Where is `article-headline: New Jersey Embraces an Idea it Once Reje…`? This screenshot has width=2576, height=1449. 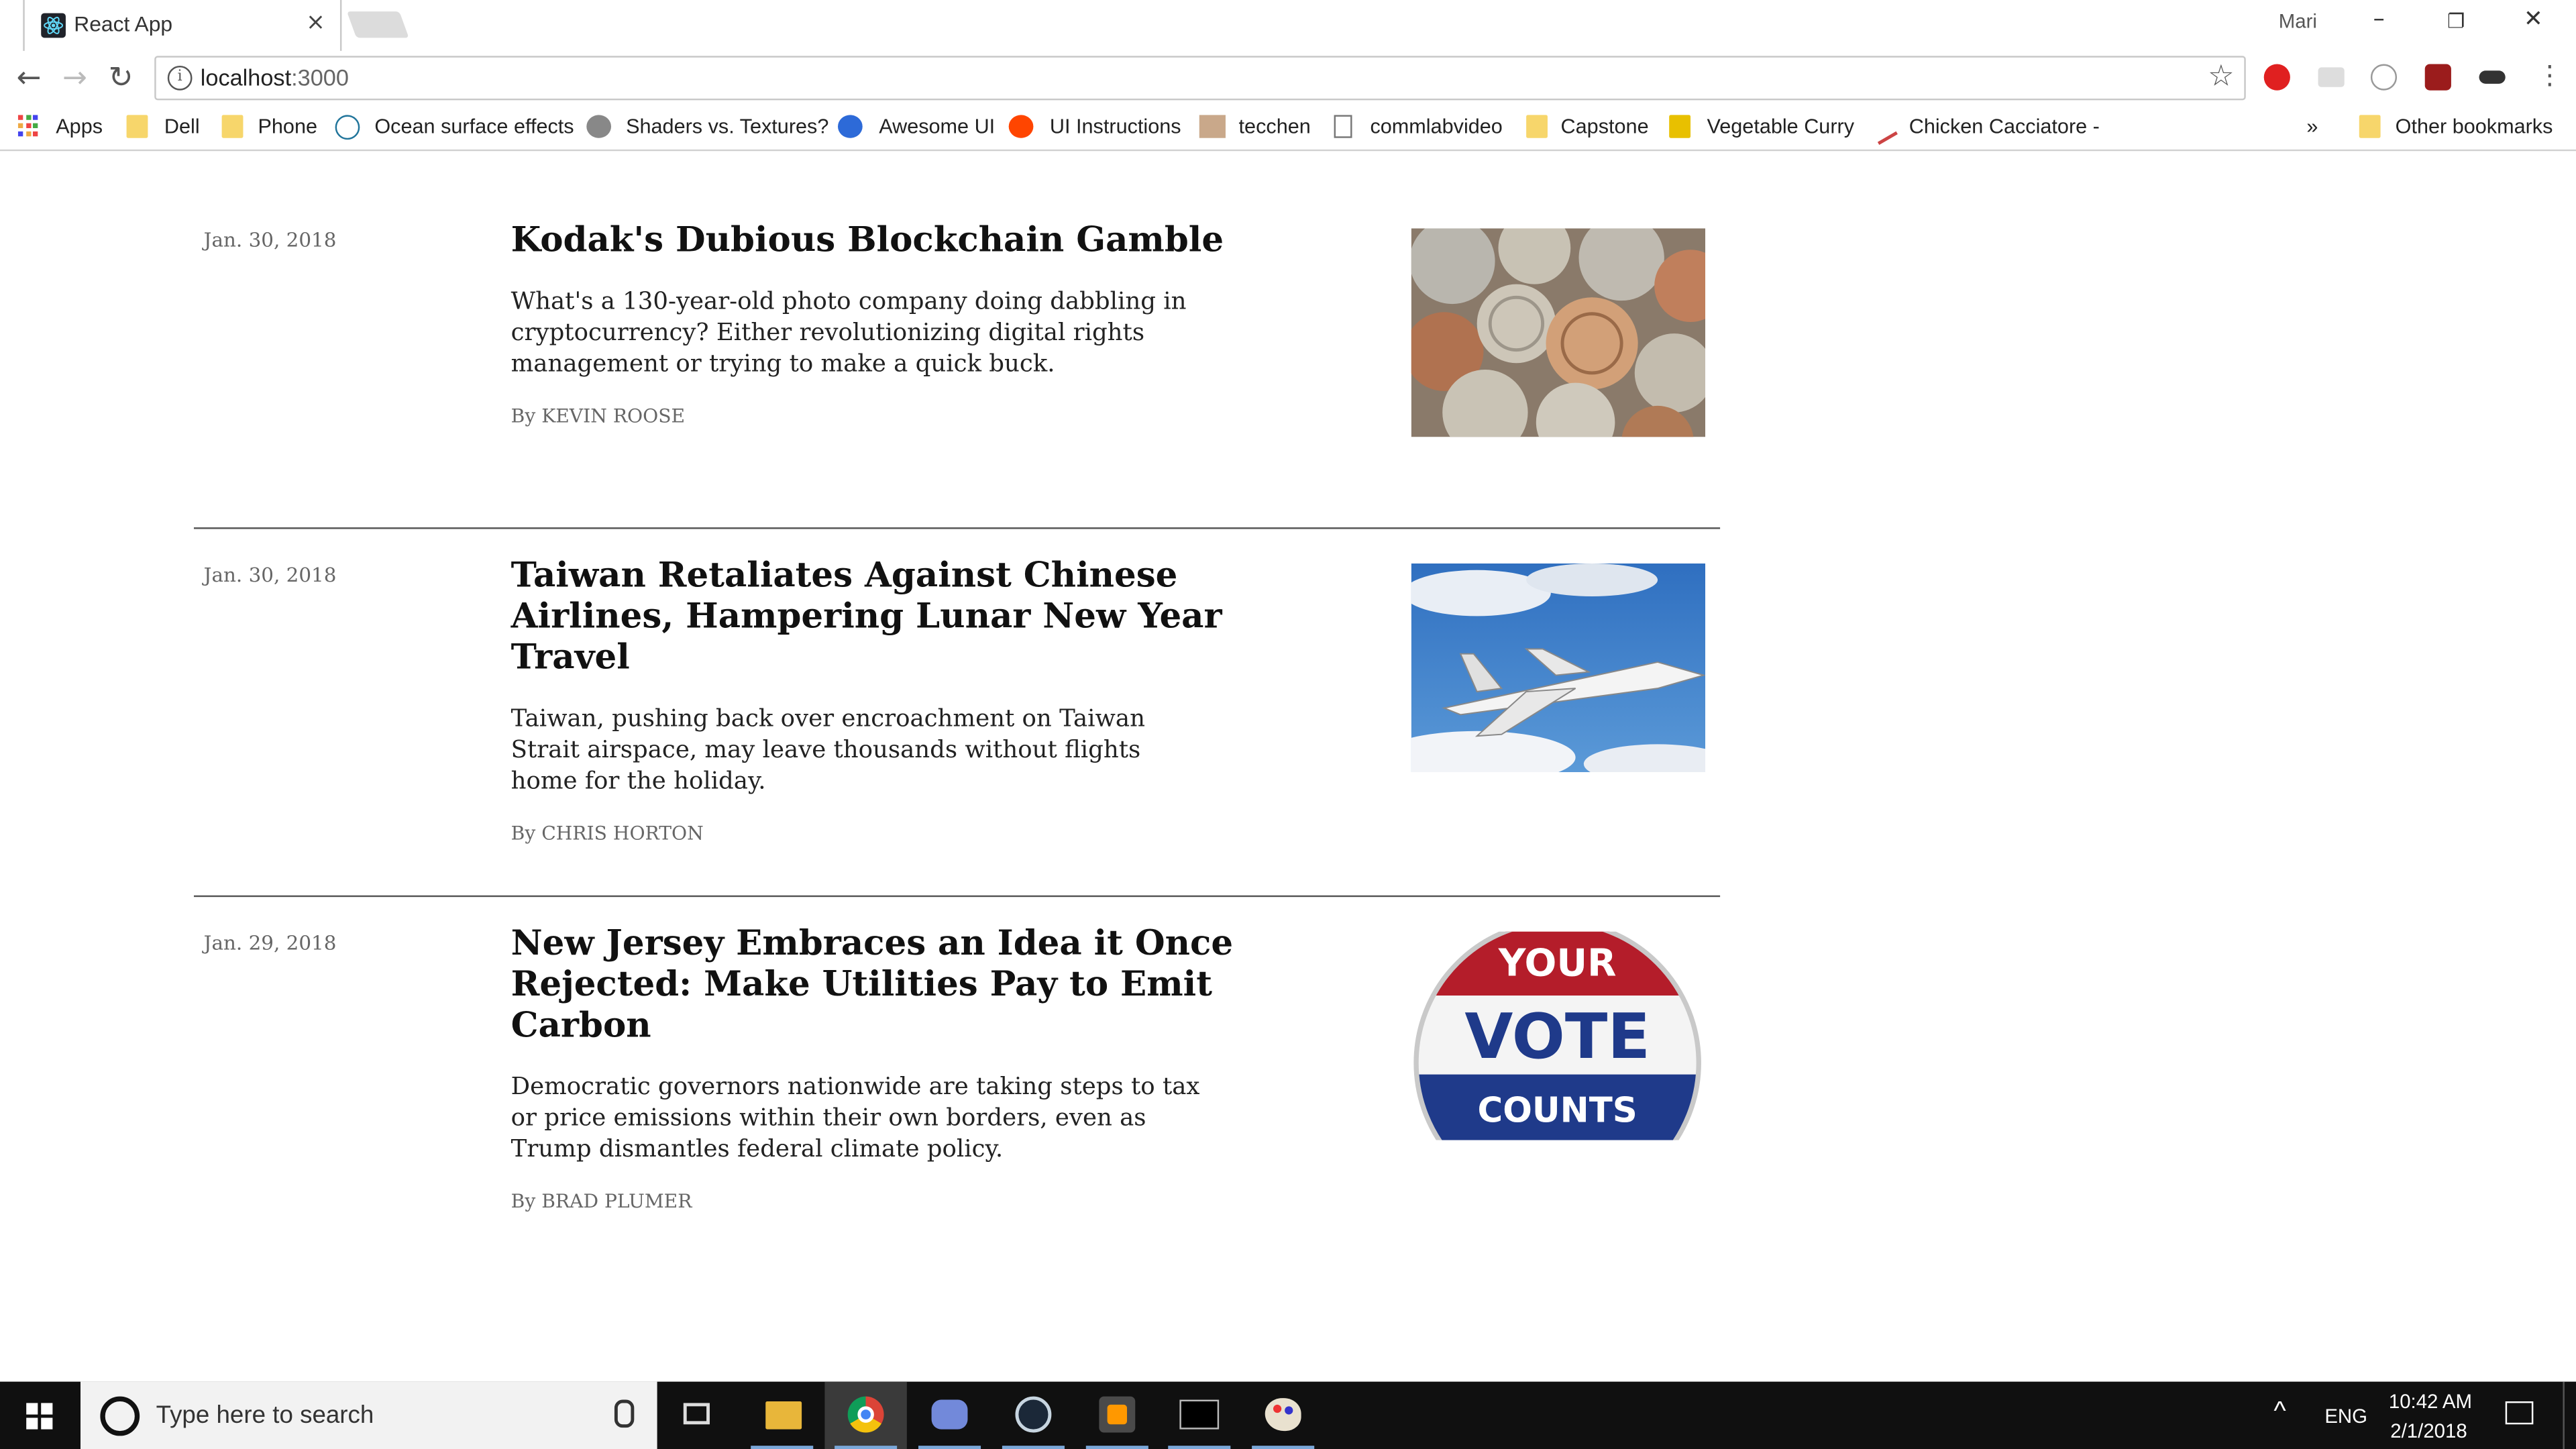 article-headline: New Jersey Embraces an Idea it Once Reje… is located at coordinates (880, 983).